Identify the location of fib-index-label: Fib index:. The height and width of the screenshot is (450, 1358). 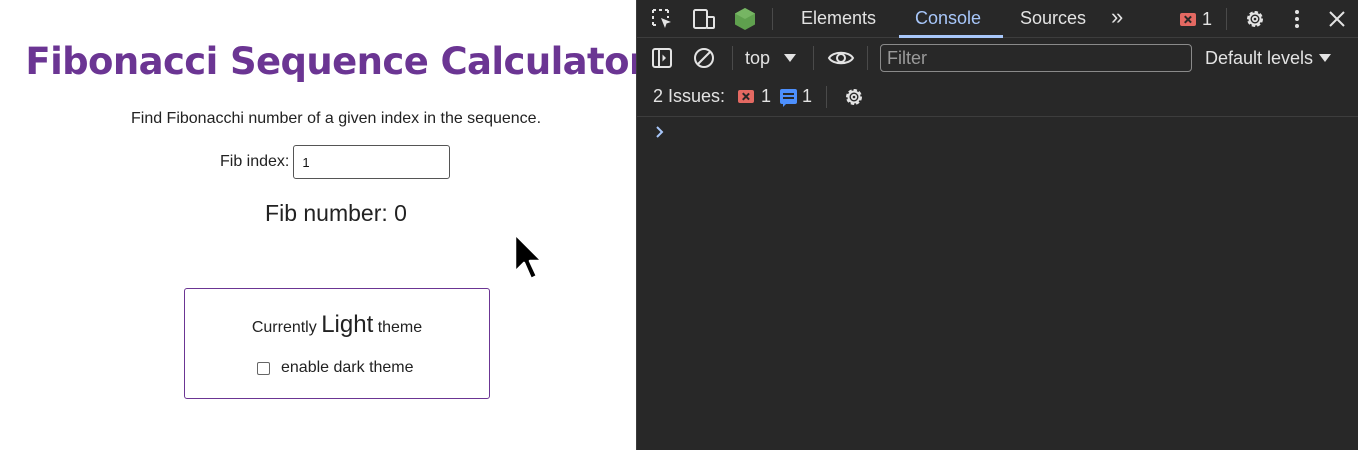
(255, 161).